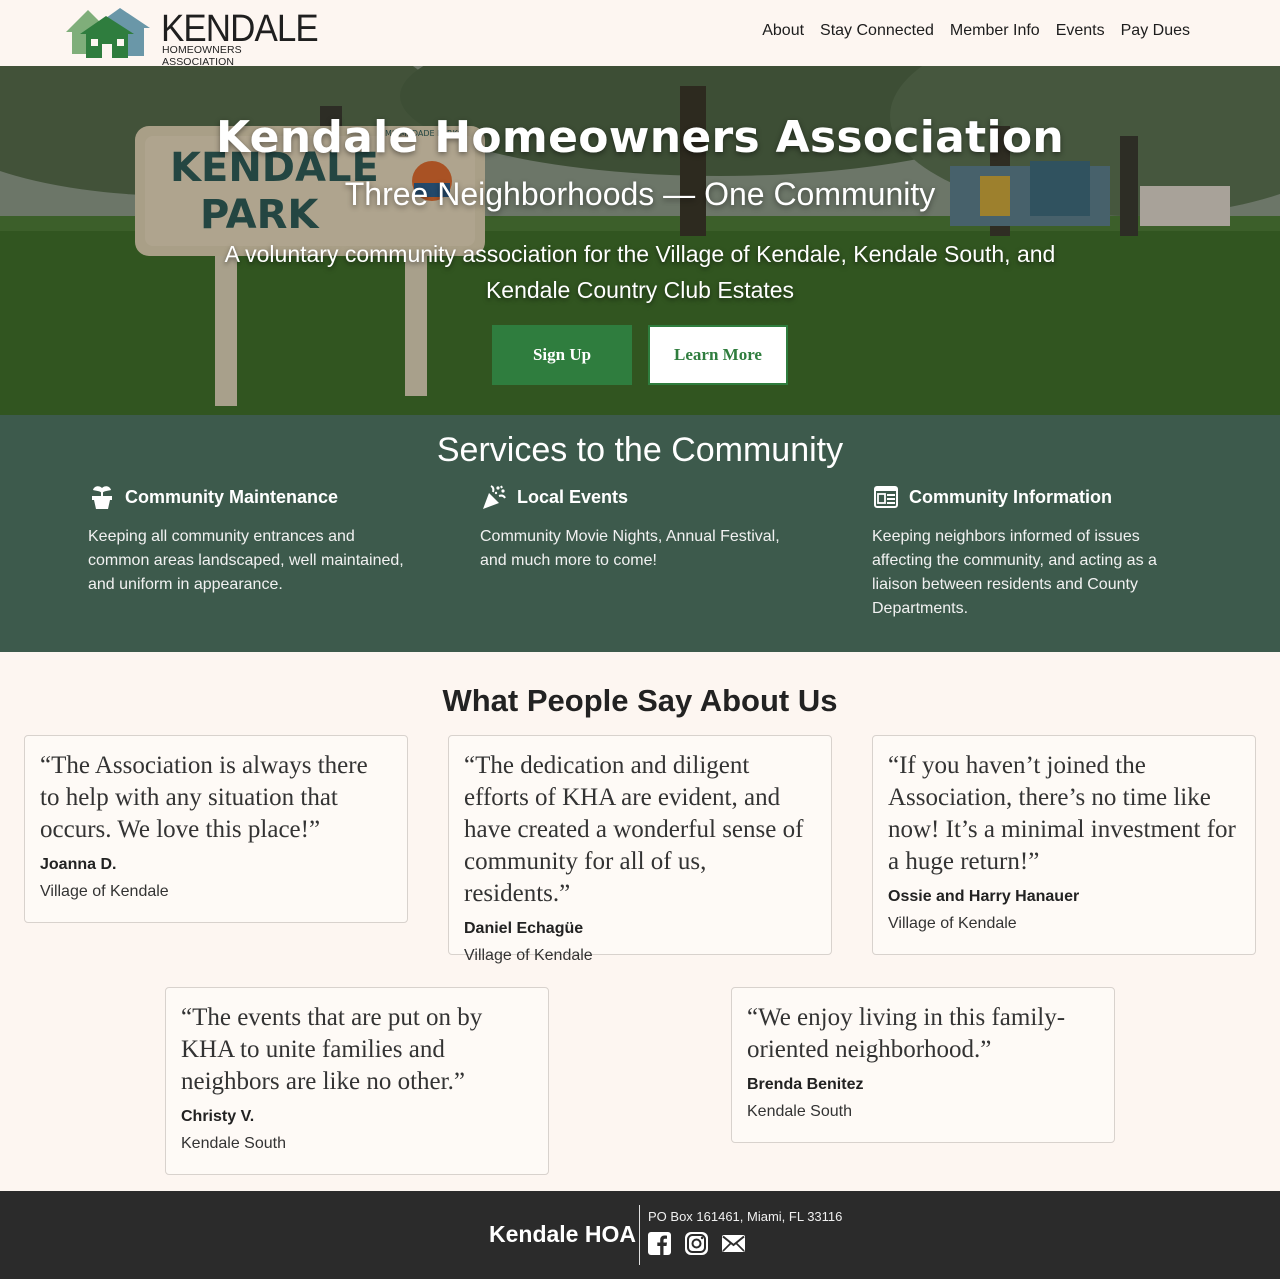  I want to click on hero-subtitle: Three Neighborhoods — One Community, so click(640, 194).